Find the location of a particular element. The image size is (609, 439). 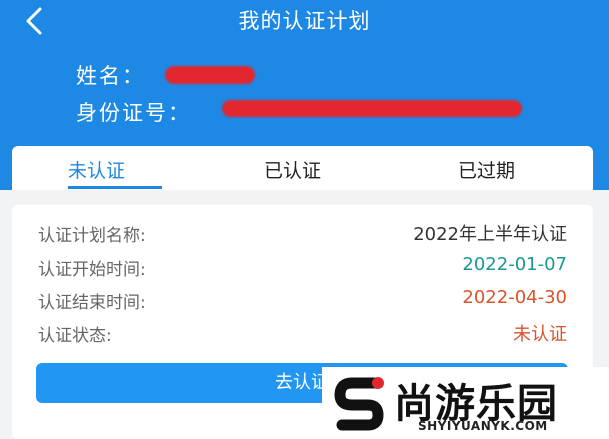

watermark: 尚游乐园 SHYIYUANYK.COM is located at coordinates (465, 403).